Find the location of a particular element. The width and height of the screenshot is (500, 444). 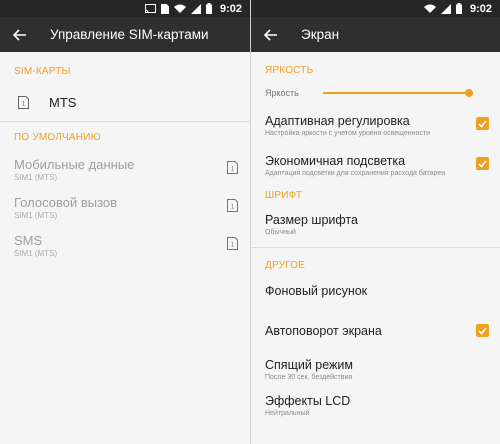

lcd-effects-sub: Нейтральный is located at coordinates (287, 413).